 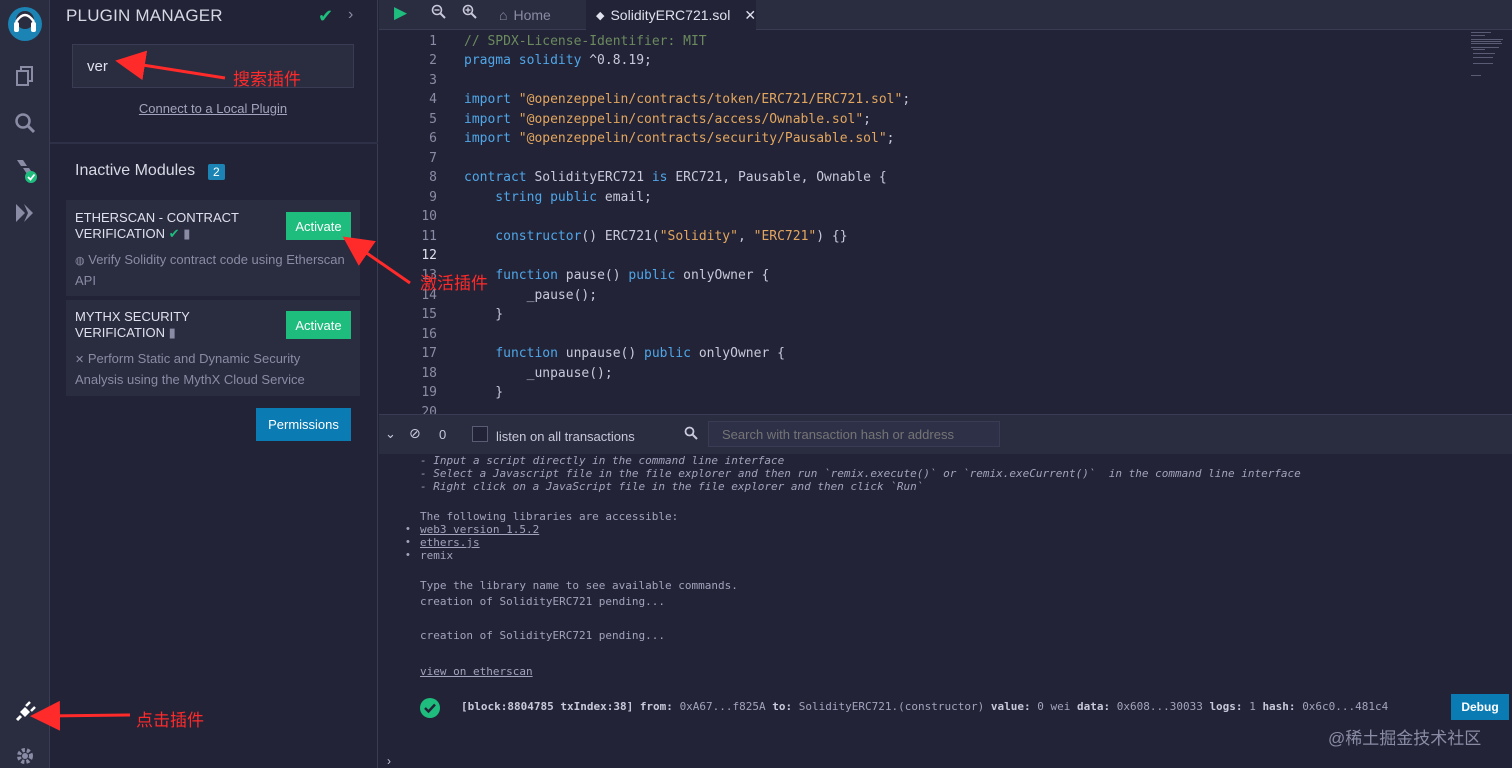 What do you see at coordinates (135, 170) in the screenshot?
I see `inactive-modules-heading: Inactive Modules` at bounding box center [135, 170].